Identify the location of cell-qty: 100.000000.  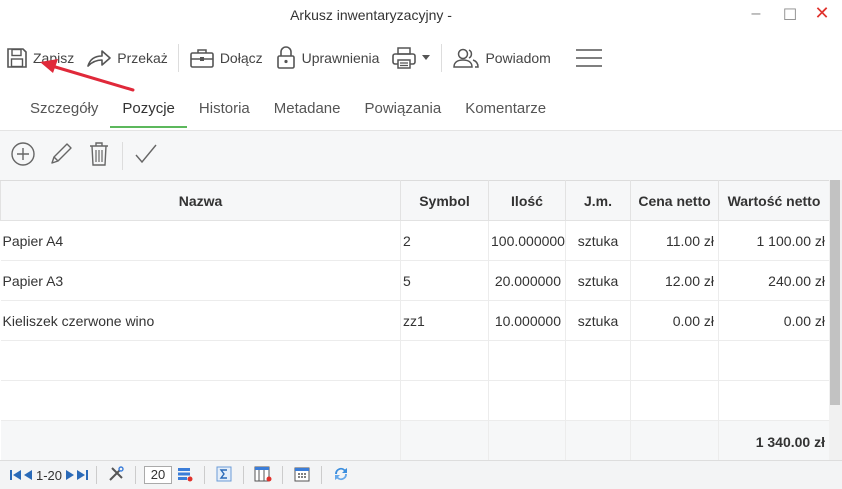
(527, 240).